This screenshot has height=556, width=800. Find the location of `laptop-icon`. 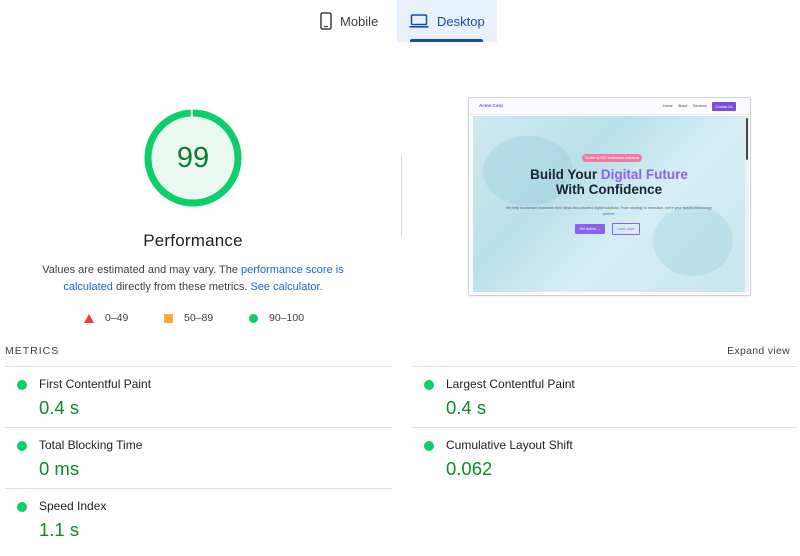

laptop-icon is located at coordinates (419, 21).